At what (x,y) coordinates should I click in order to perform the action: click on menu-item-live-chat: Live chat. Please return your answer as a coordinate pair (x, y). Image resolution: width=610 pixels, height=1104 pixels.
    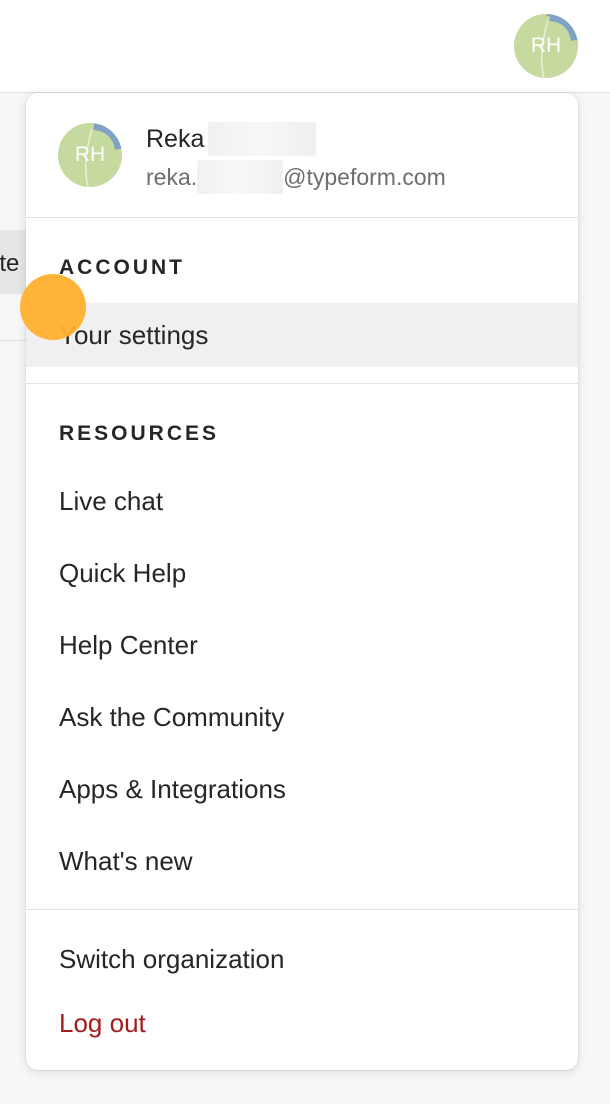
    Looking at the image, I should click on (302, 501).